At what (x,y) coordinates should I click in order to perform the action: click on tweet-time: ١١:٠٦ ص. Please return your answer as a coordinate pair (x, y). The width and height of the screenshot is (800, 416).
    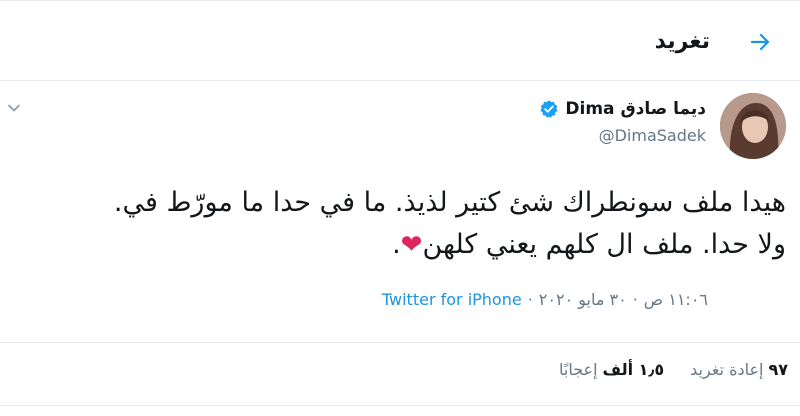
    Looking at the image, I should click on (676, 299).